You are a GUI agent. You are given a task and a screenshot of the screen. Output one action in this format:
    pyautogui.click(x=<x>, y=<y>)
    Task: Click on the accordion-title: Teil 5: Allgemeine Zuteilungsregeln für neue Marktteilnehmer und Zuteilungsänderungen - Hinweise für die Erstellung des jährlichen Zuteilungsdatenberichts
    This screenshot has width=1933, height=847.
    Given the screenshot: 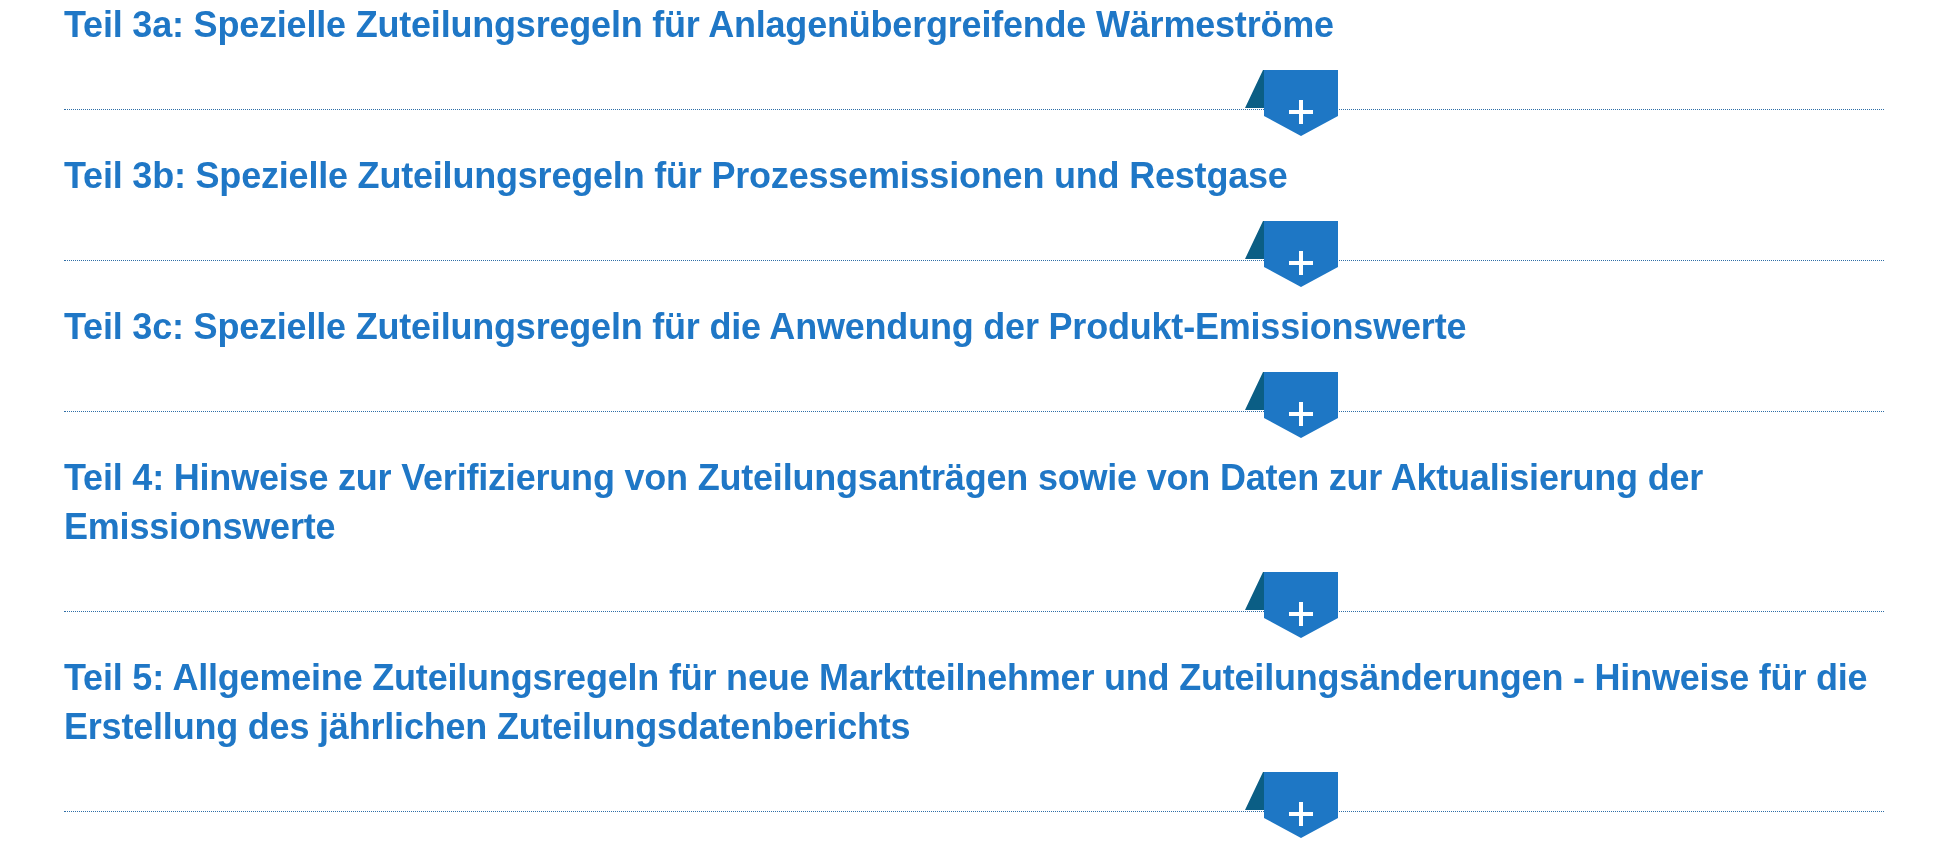 What is the action you would take?
    pyautogui.click(x=974, y=702)
    